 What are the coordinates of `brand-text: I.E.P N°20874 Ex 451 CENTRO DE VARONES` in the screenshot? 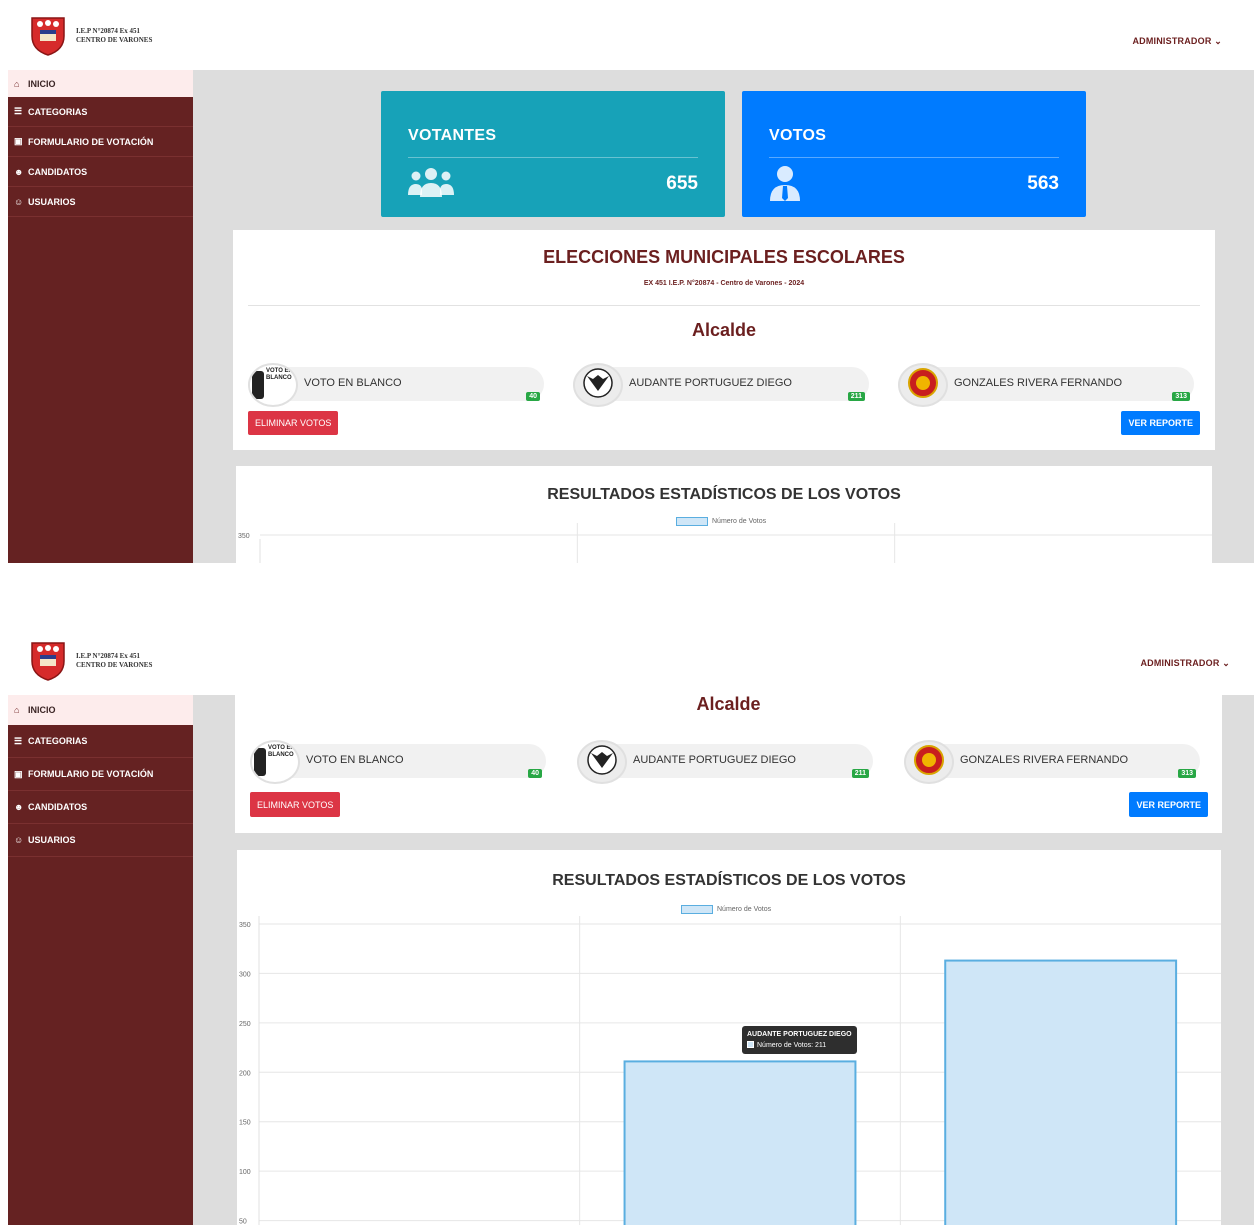 It's located at (114, 661).